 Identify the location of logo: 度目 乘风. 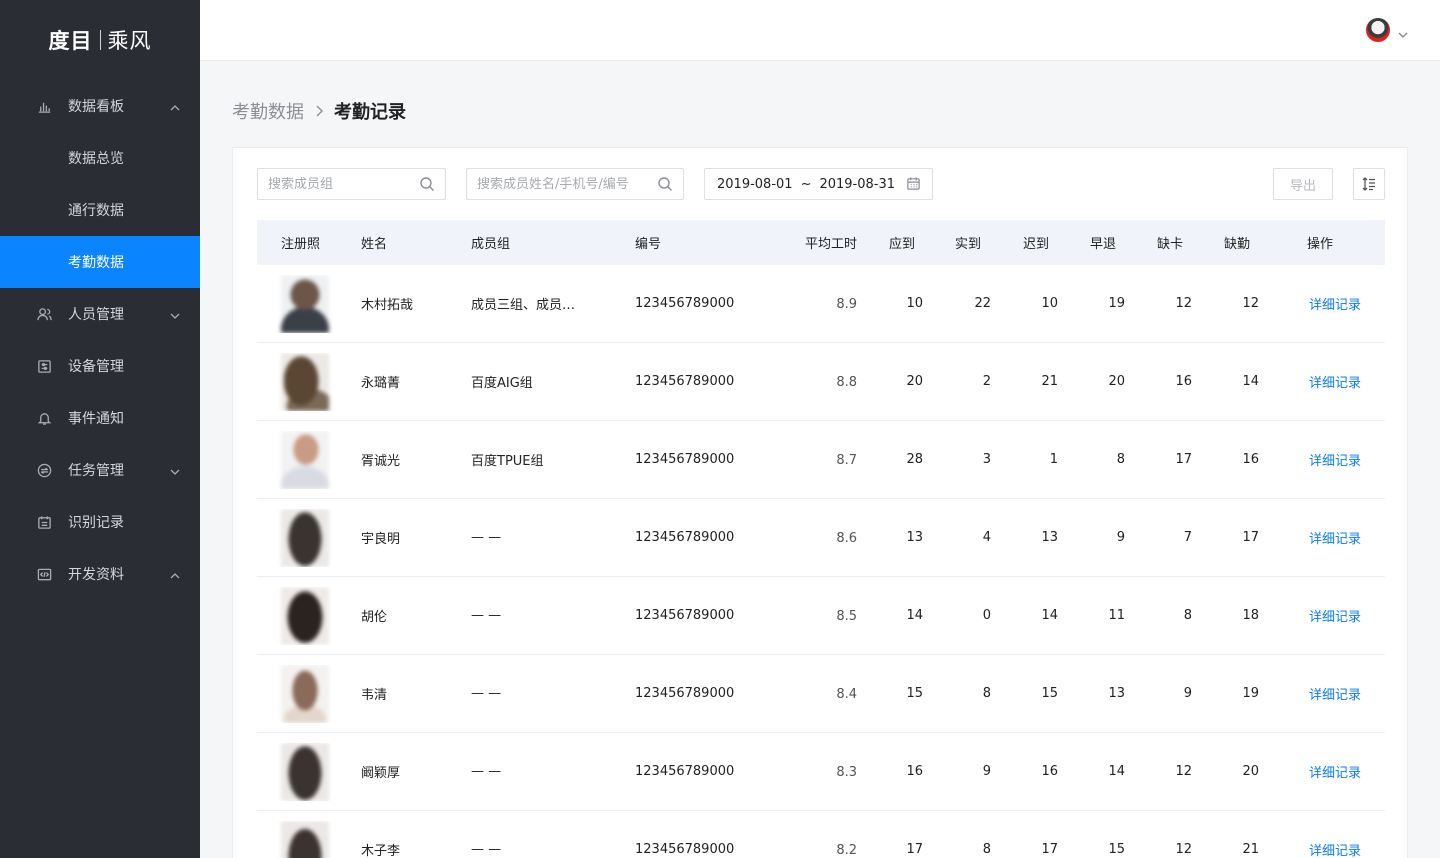
(100, 40).